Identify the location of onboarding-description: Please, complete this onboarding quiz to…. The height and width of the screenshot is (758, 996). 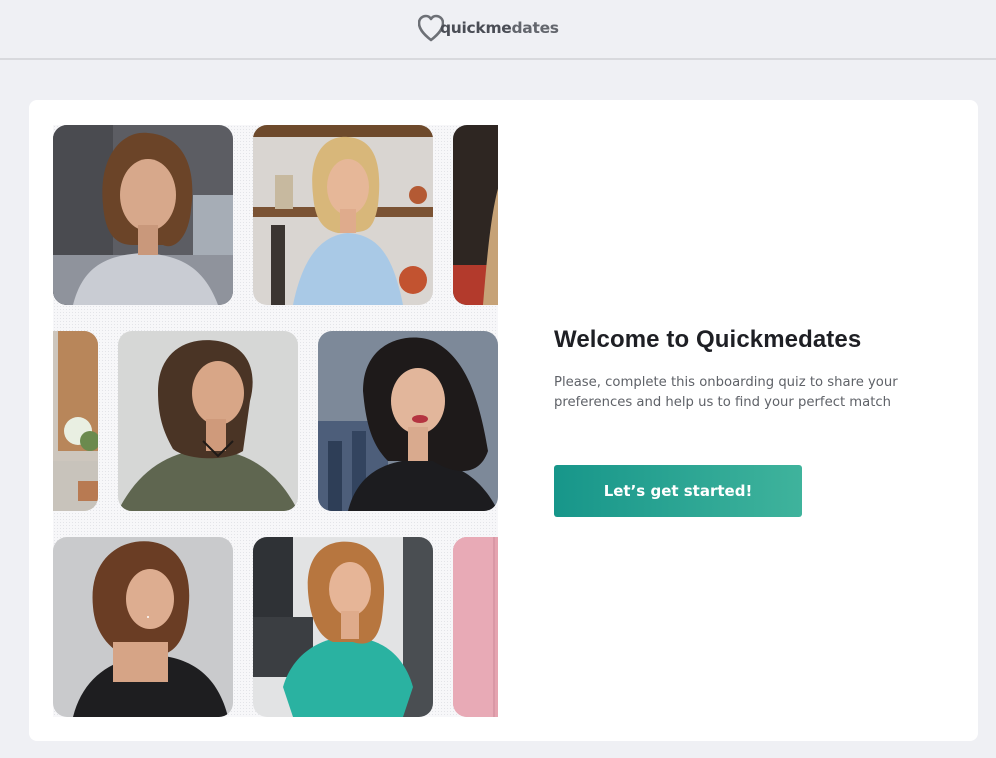
(726, 392).